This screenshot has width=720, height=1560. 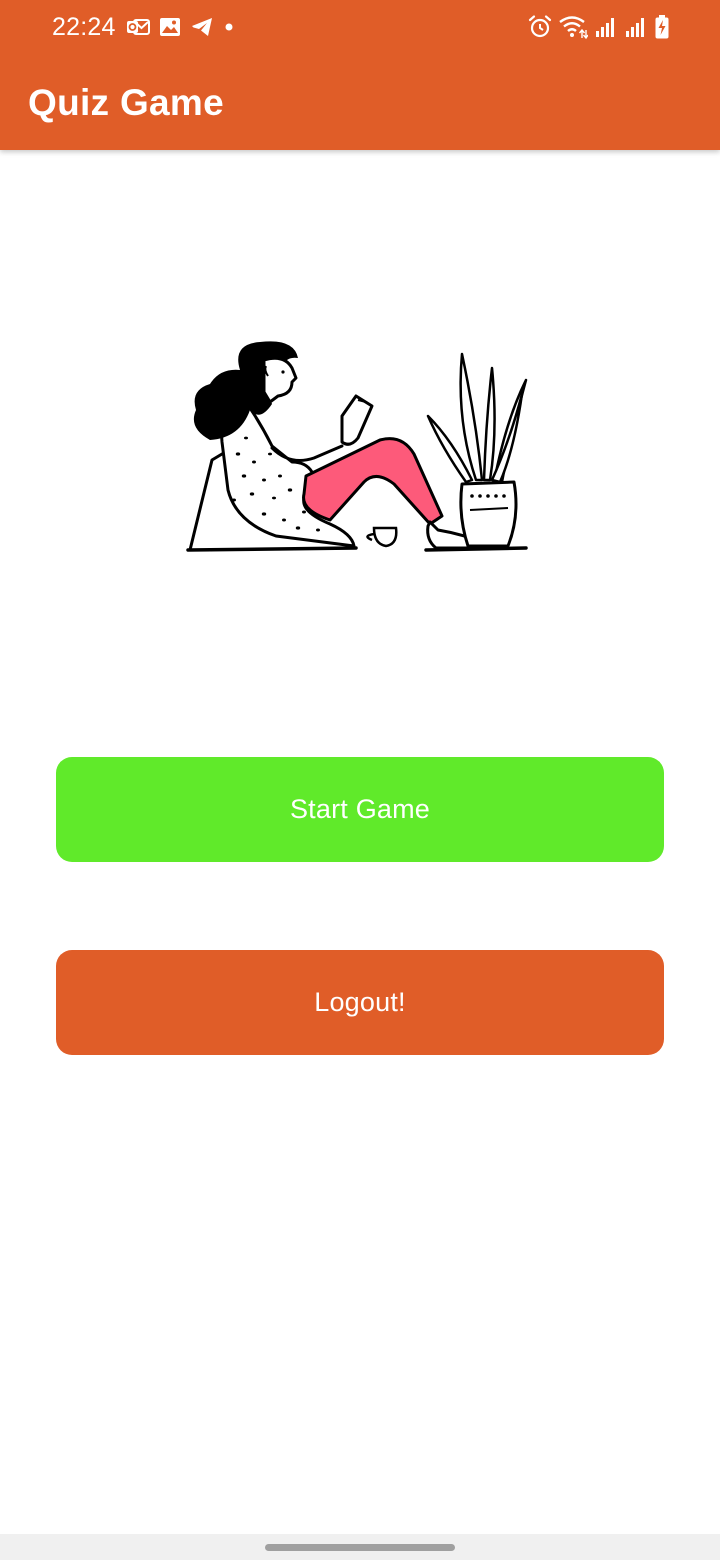 What do you see at coordinates (360, 28) in the screenshot?
I see `status-bar: 22:24` at bounding box center [360, 28].